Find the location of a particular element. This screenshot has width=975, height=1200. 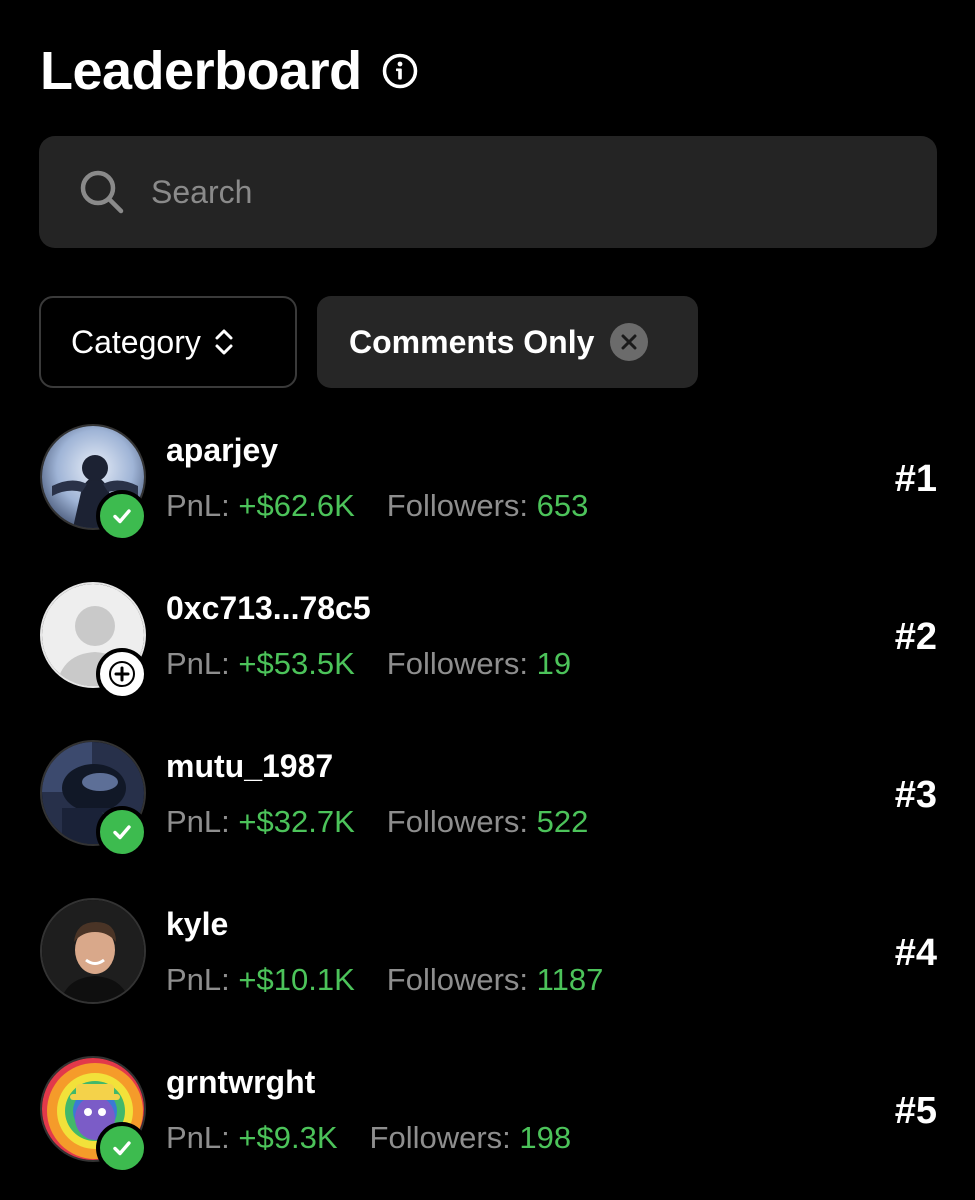

follow-plus-icon is located at coordinates (122, 674).